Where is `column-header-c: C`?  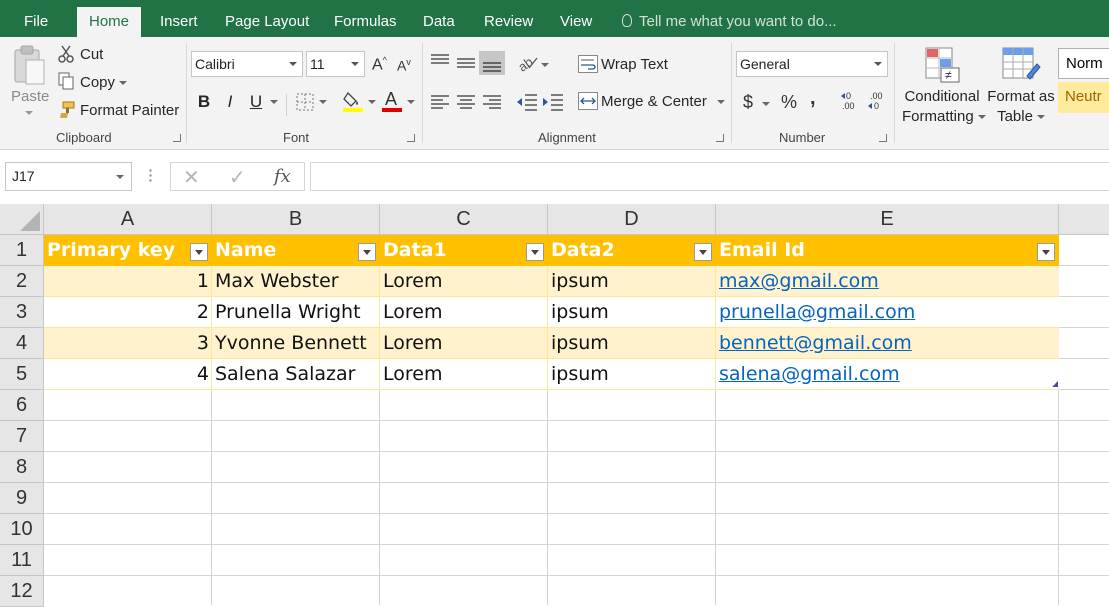
column-header-c: C is located at coordinates (464, 219).